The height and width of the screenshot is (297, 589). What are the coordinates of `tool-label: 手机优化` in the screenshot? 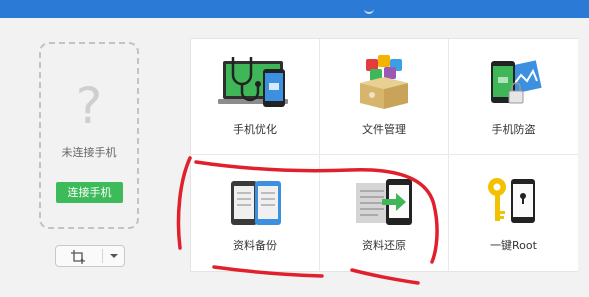 It's located at (255, 129).